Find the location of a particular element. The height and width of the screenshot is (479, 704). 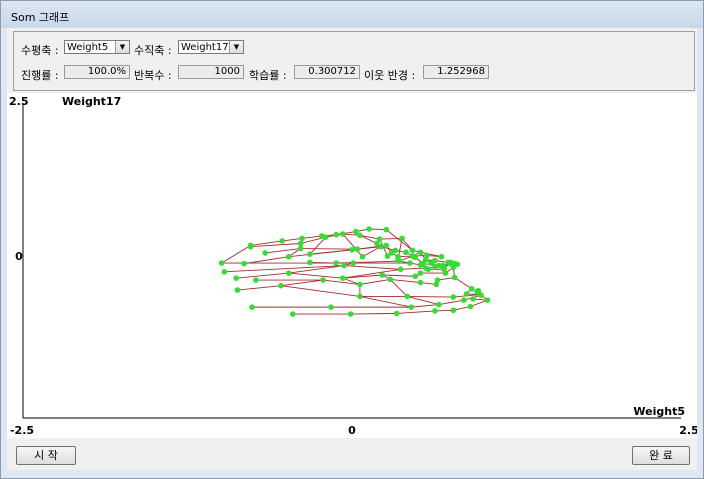

x-axis-select: Weight5 ▼ is located at coordinates (97, 47).